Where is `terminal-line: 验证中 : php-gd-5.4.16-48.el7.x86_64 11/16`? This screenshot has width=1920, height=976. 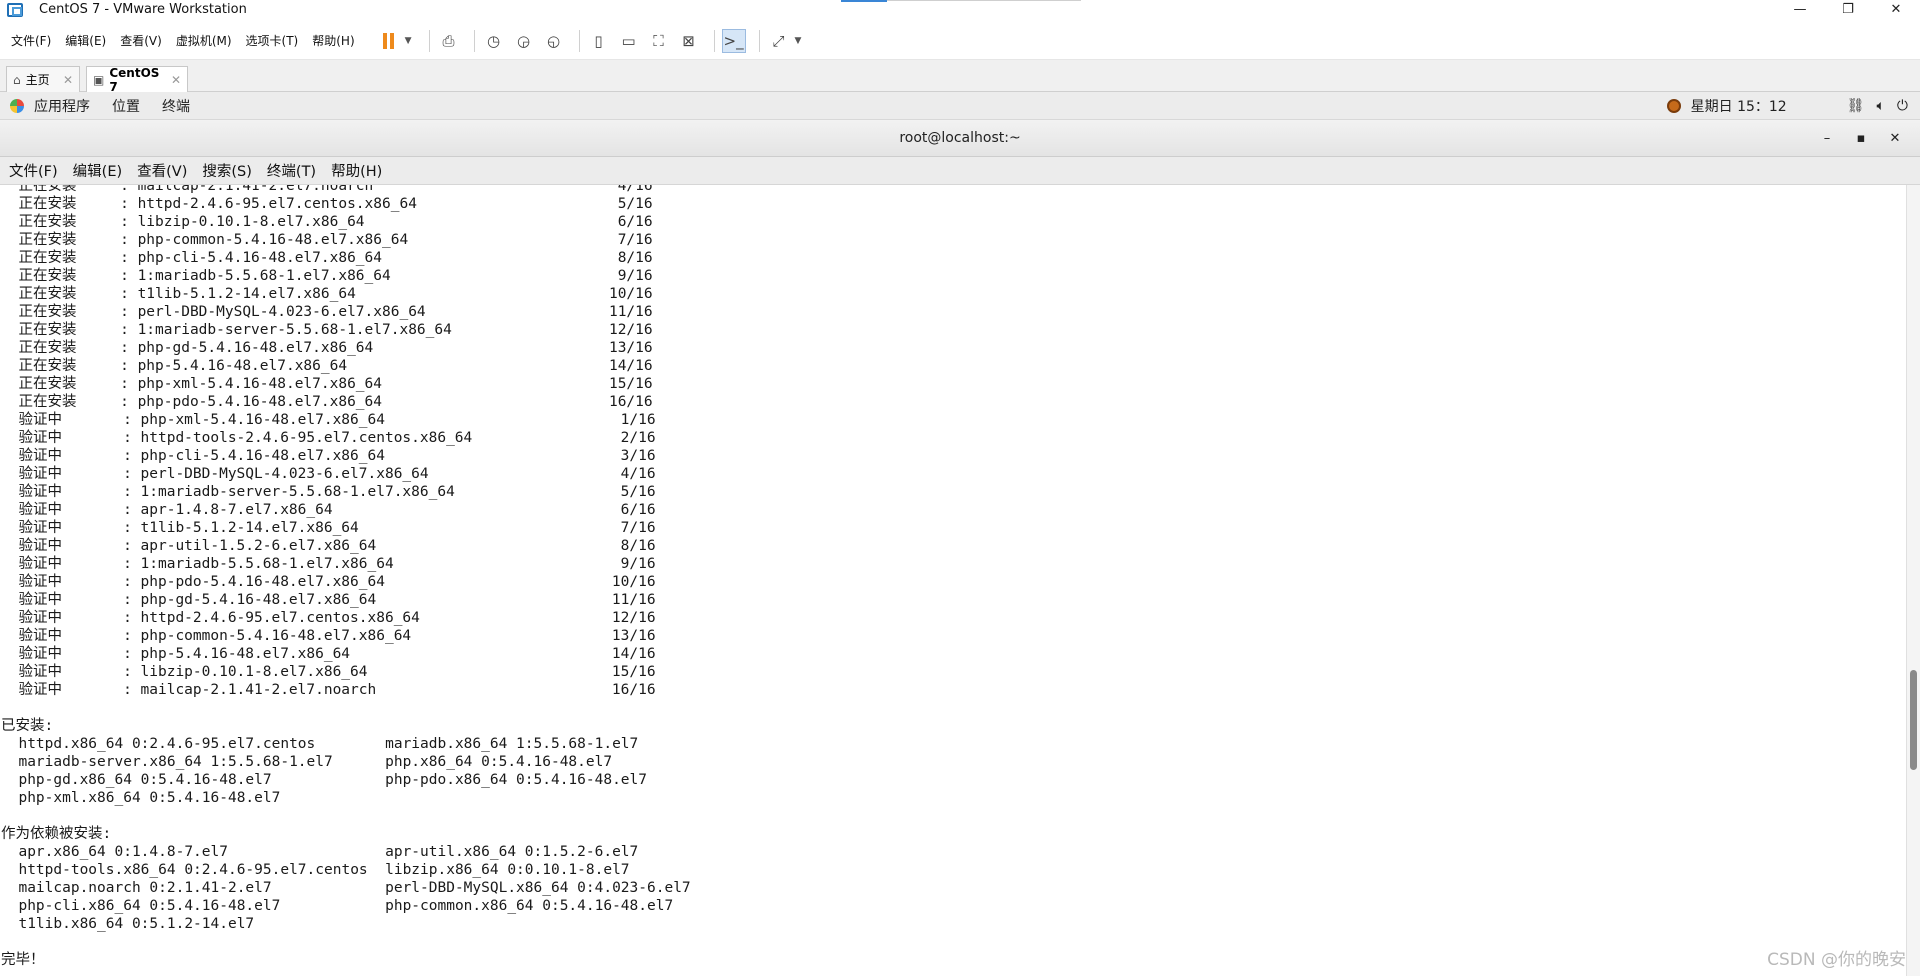 terminal-line: 验证中 : php-gd-5.4.16-48.el7.x86_64 11/16 is located at coordinates (328, 600).